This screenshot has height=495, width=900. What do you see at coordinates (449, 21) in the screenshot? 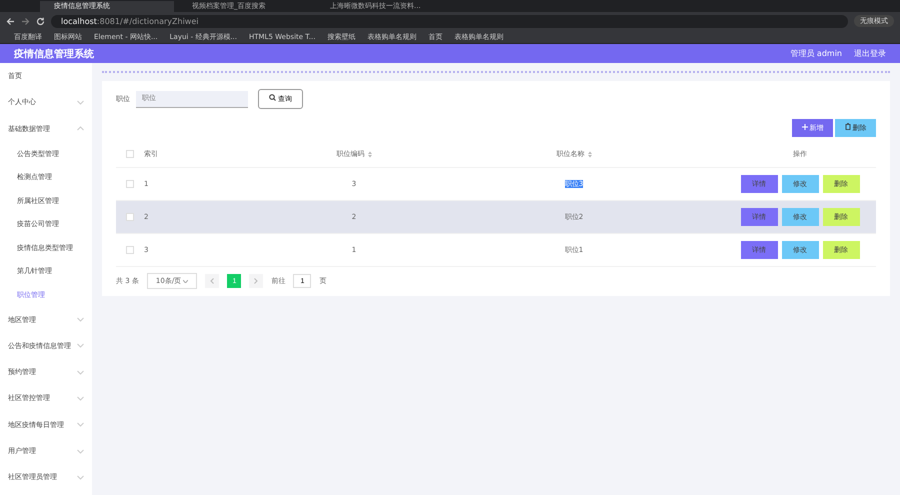
I see `address-bar: localhost:8081/#/dictionaryZhiwei` at bounding box center [449, 21].